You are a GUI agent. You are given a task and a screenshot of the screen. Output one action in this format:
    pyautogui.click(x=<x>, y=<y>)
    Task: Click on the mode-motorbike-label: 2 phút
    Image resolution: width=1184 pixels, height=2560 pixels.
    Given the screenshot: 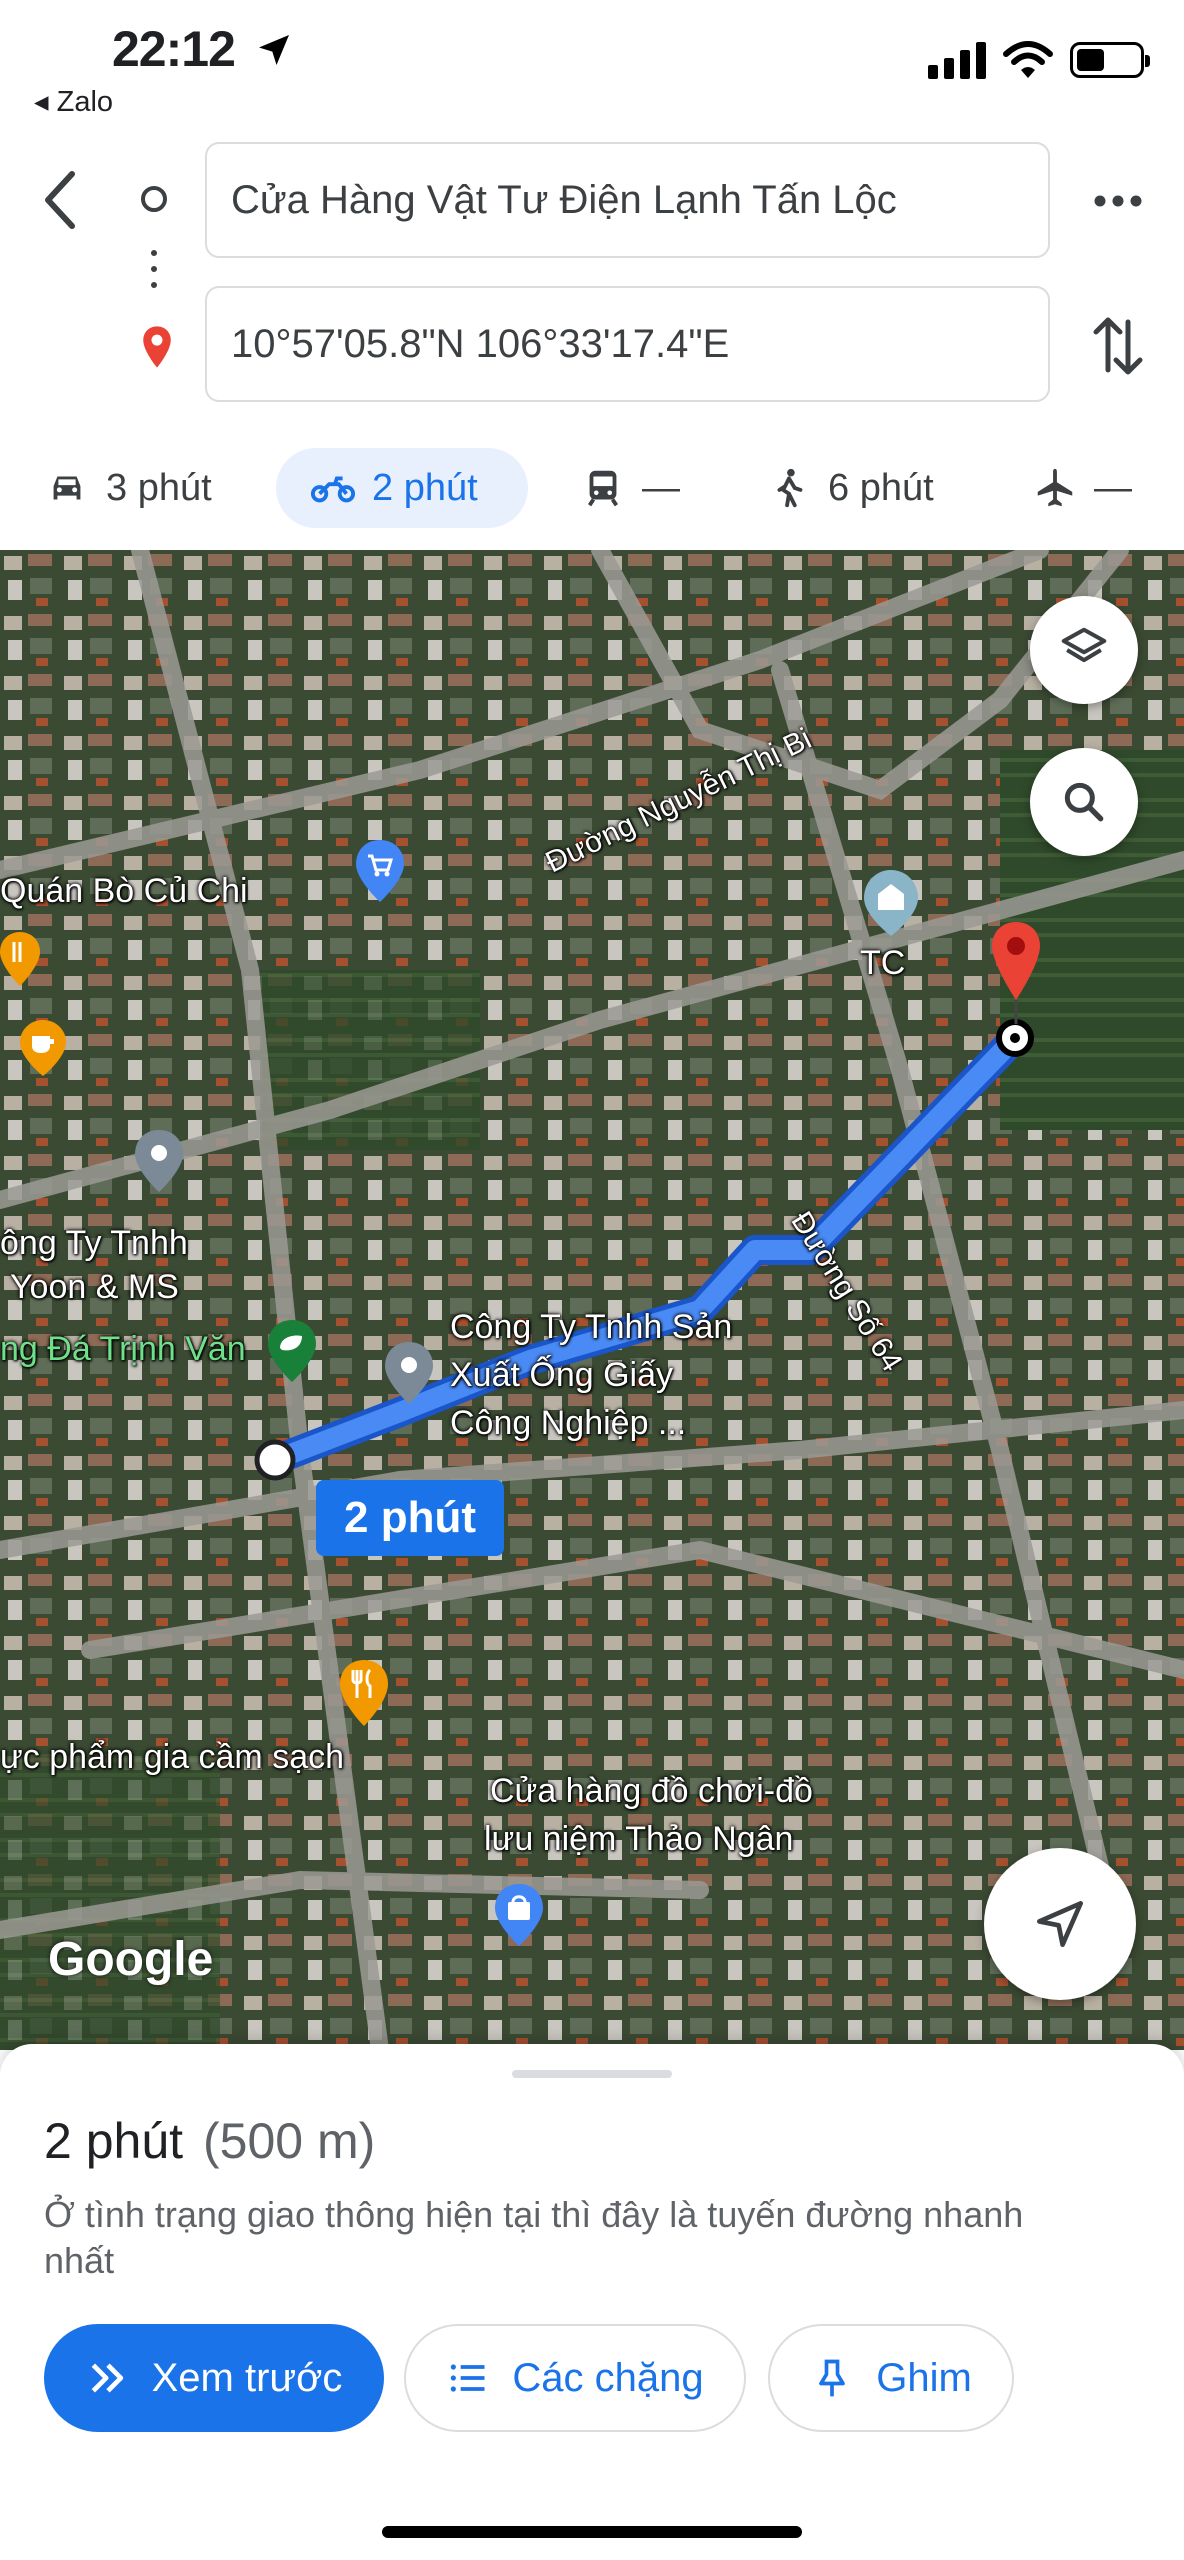 What is the action you would take?
    pyautogui.click(x=425, y=487)
    